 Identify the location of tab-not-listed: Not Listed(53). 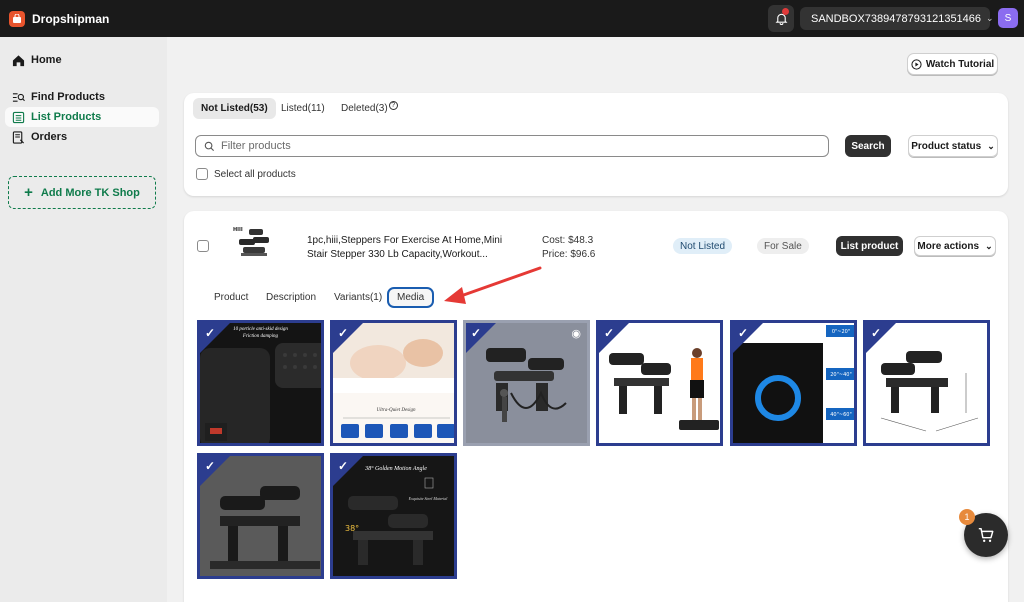
(234, 108).